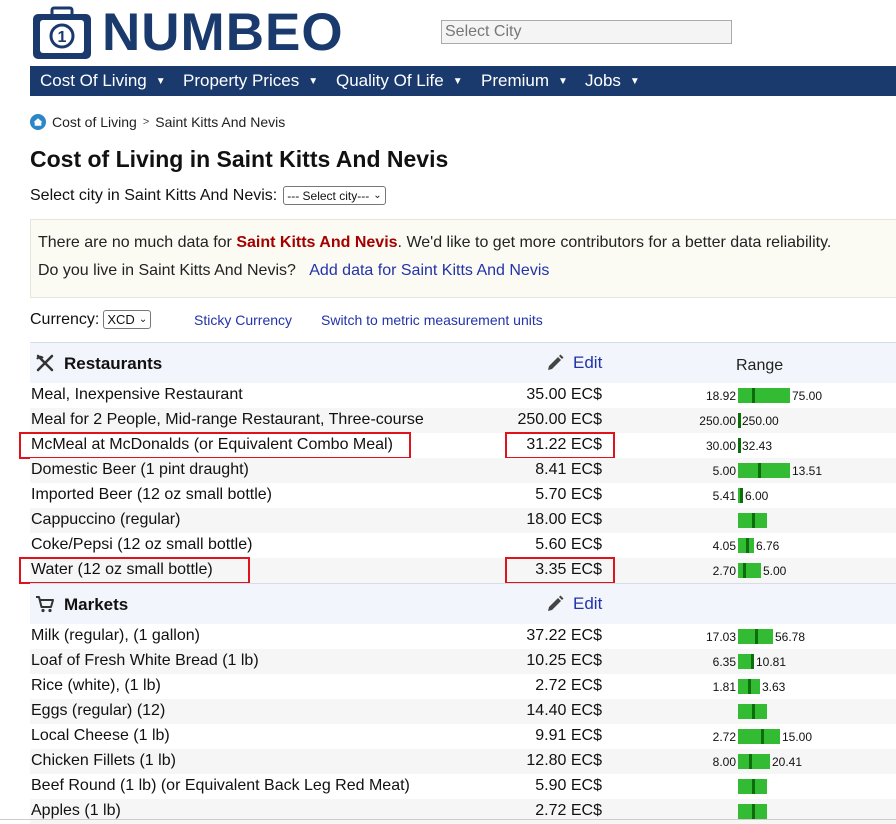 This screenshot has height=824, width=896. Describe the element at coordinates (463, 811) in the screenshot. I see `price-row: Apples (1 lb) 2.72 EC$` at that location.